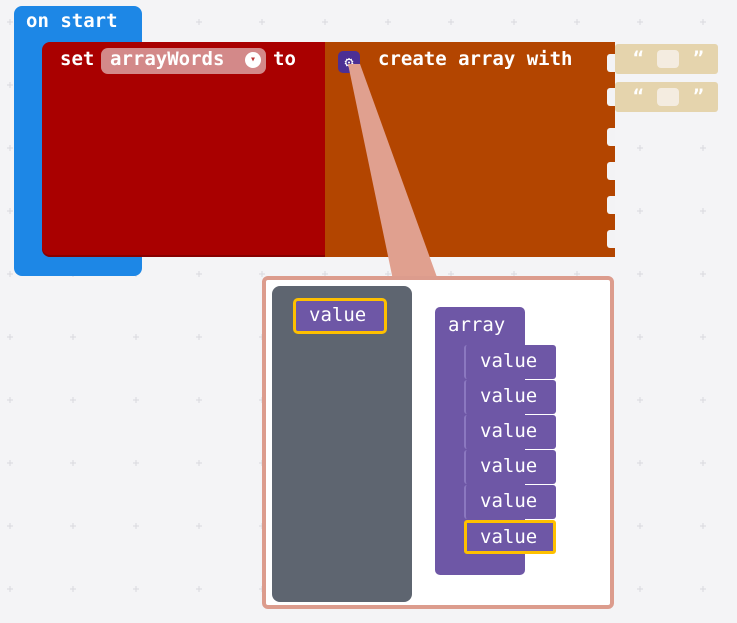  I want to click on on-start-label: on start, so click(72, 21).